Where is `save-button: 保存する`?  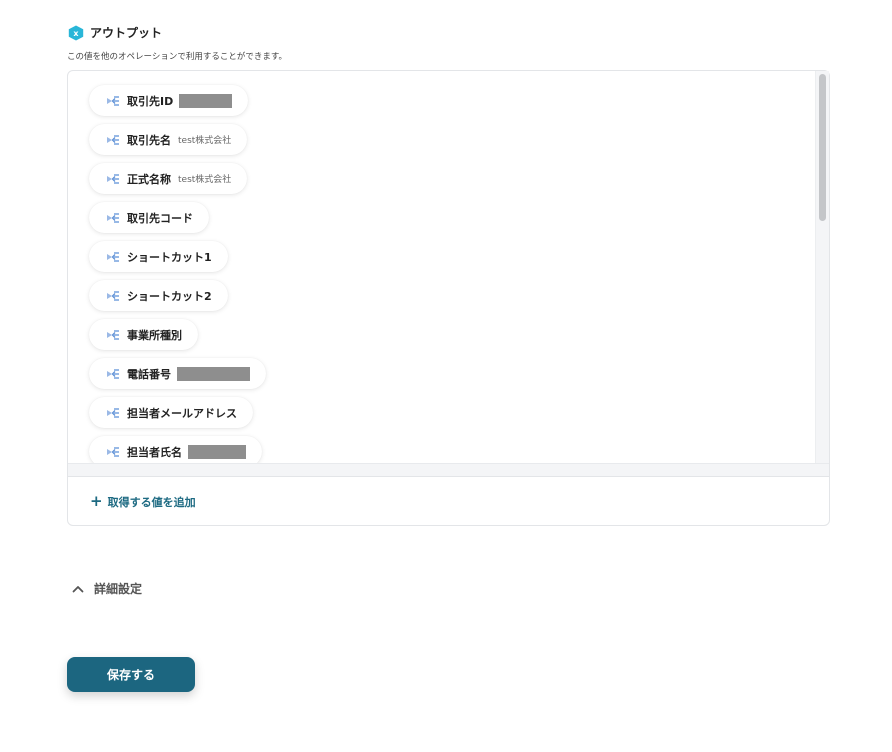 save-button: 保存する is located at coordinates (131, 674).